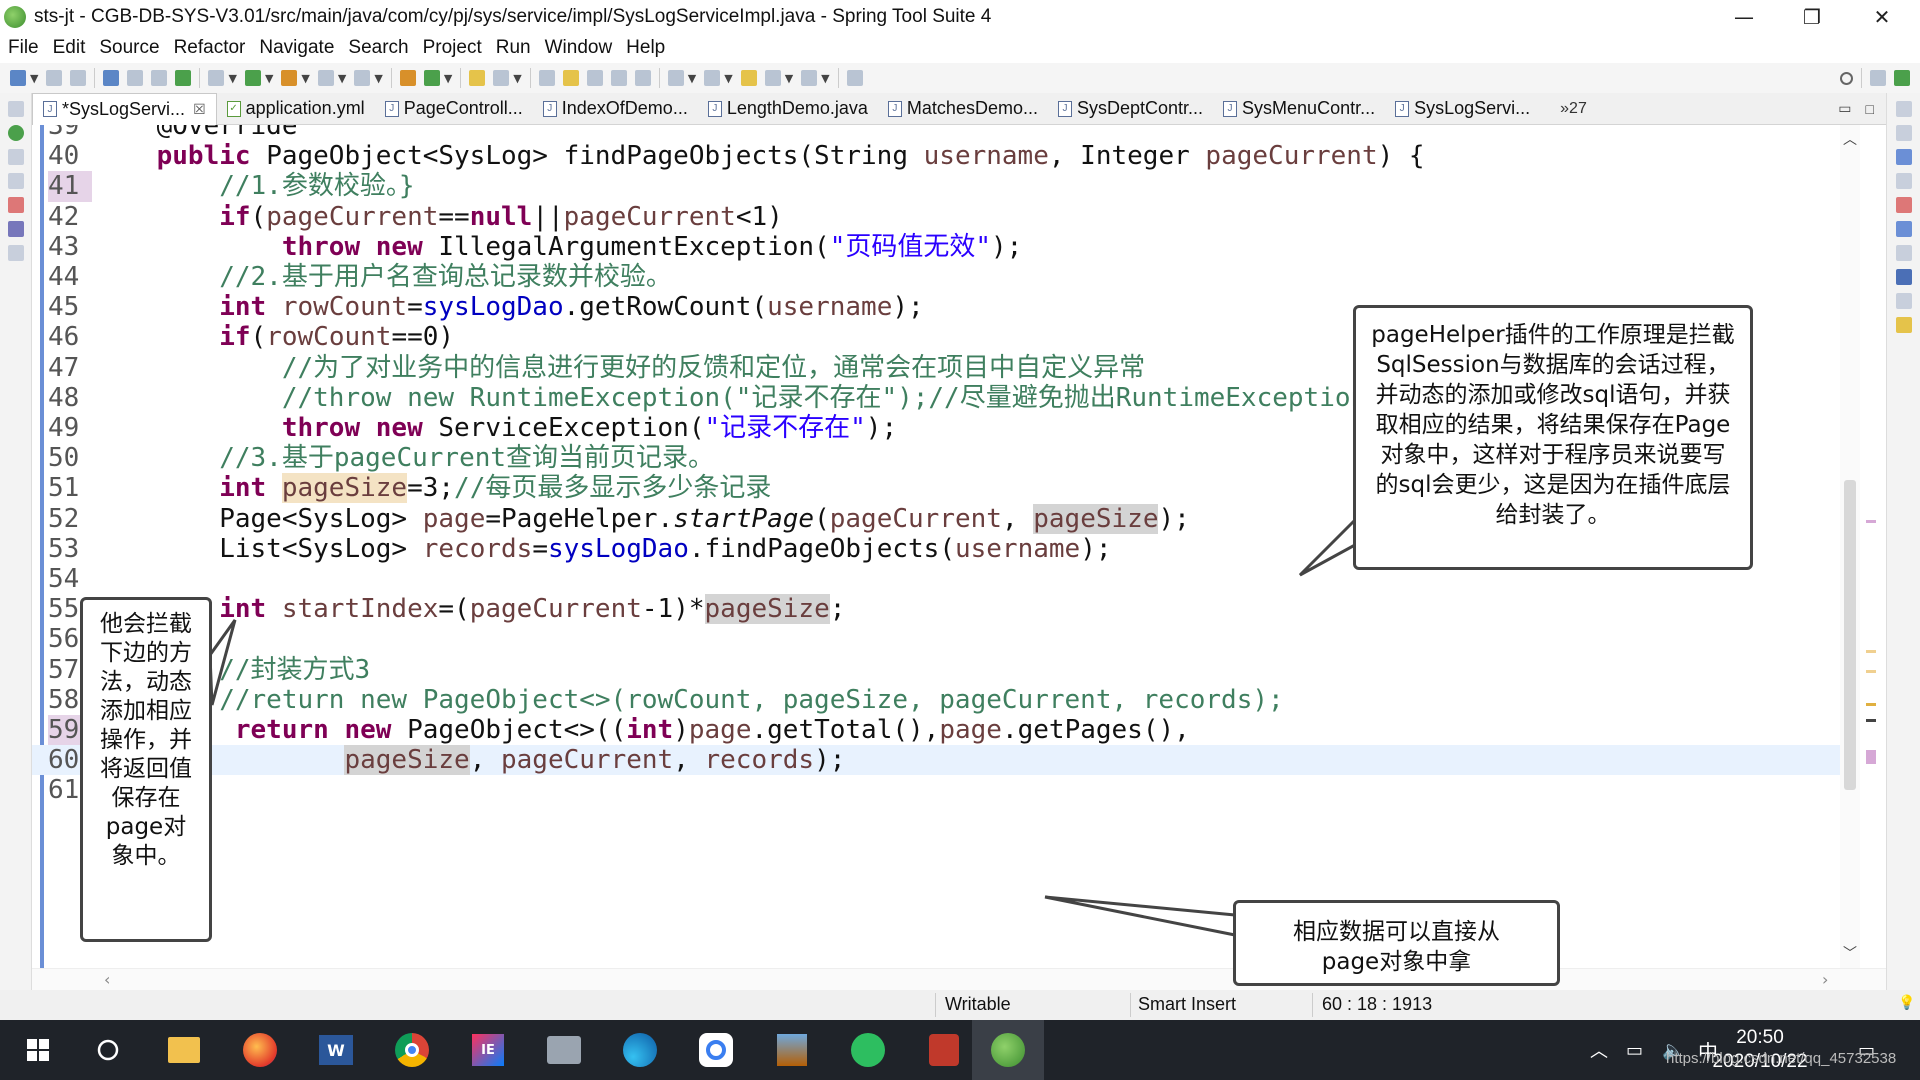  What do you see at coordinates (792, 1050) in the screenshot?
I see `taskbar-winrar` at bounding box center [792, 1050].